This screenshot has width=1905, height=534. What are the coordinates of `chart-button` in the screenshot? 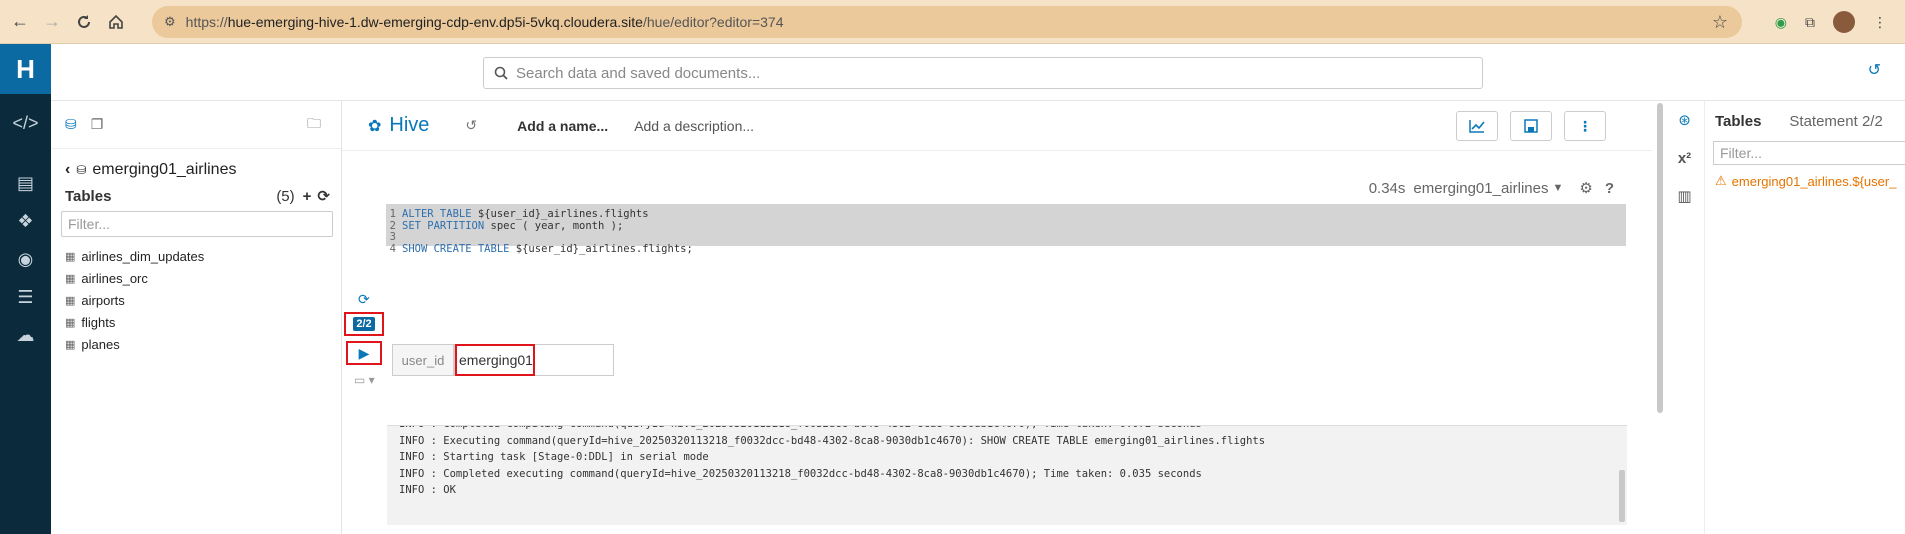 It's located at (1477, 126).